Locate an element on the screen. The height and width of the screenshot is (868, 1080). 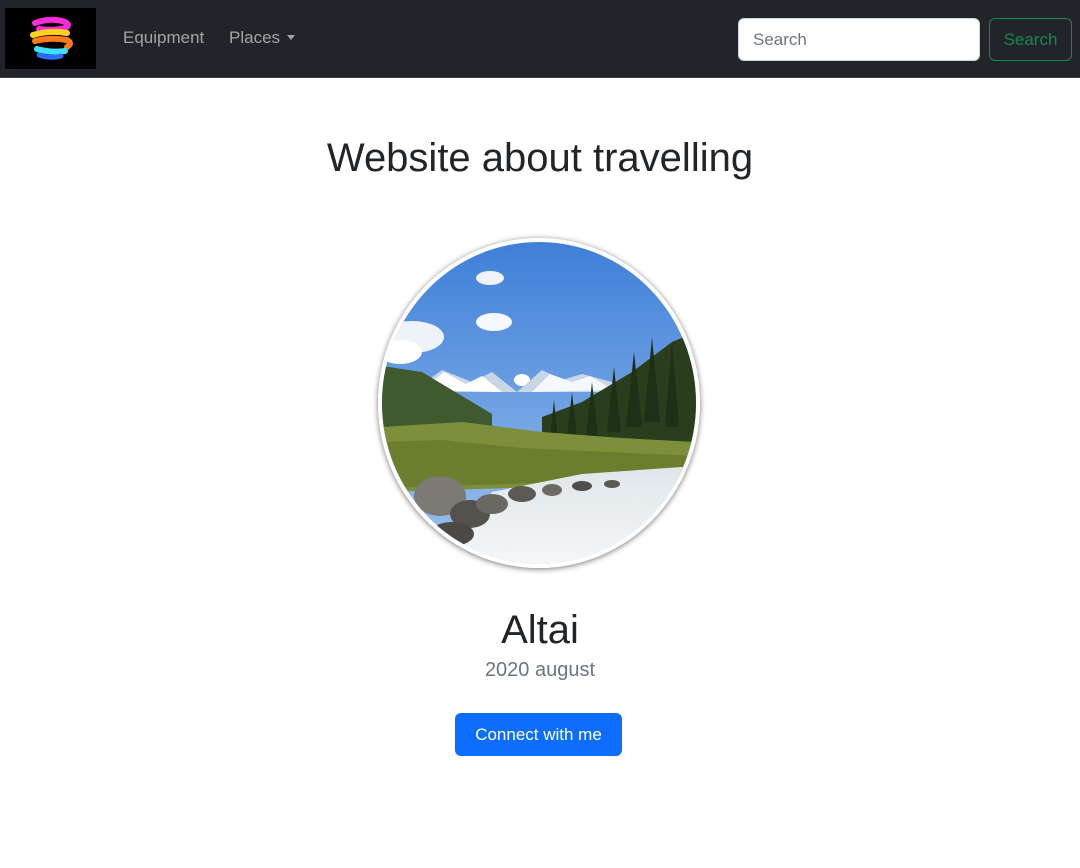
search-button: Search is located at coordinates (1030, 39).